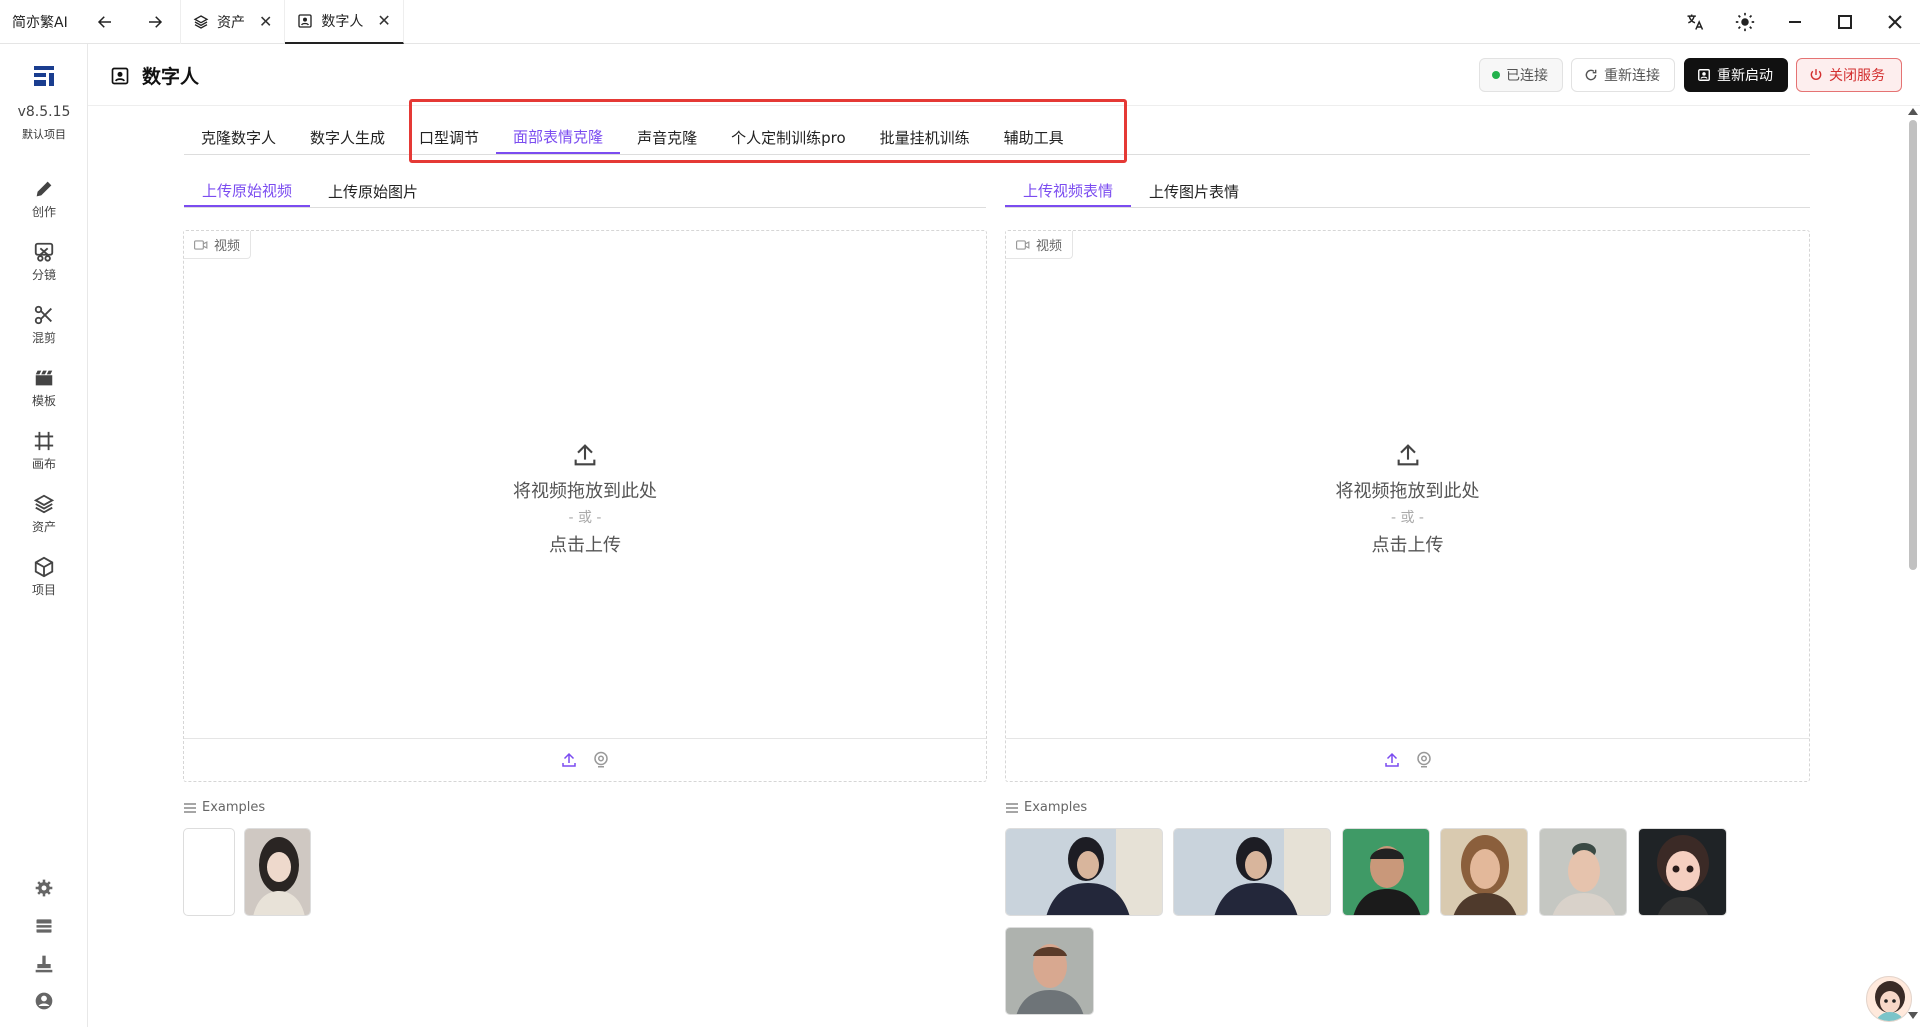  Describe the element at coordinates (43, 275) in the screenshot. I see `sidebar-item-label: 分镜` at that location.